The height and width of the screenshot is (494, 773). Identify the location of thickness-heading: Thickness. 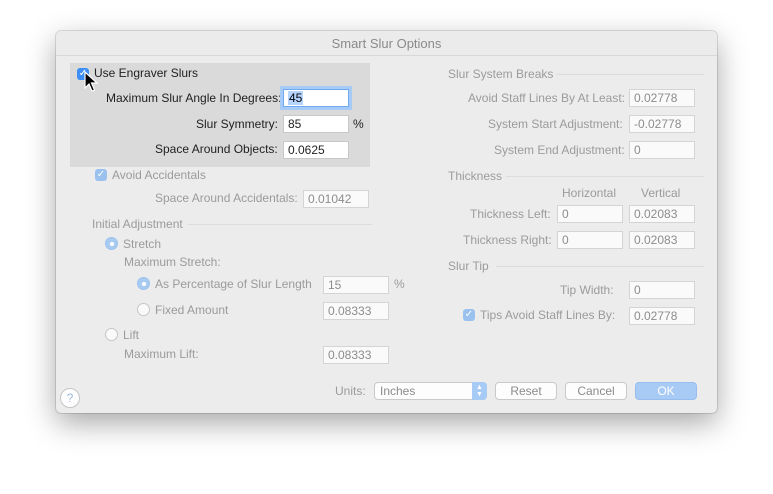
(475, 176).